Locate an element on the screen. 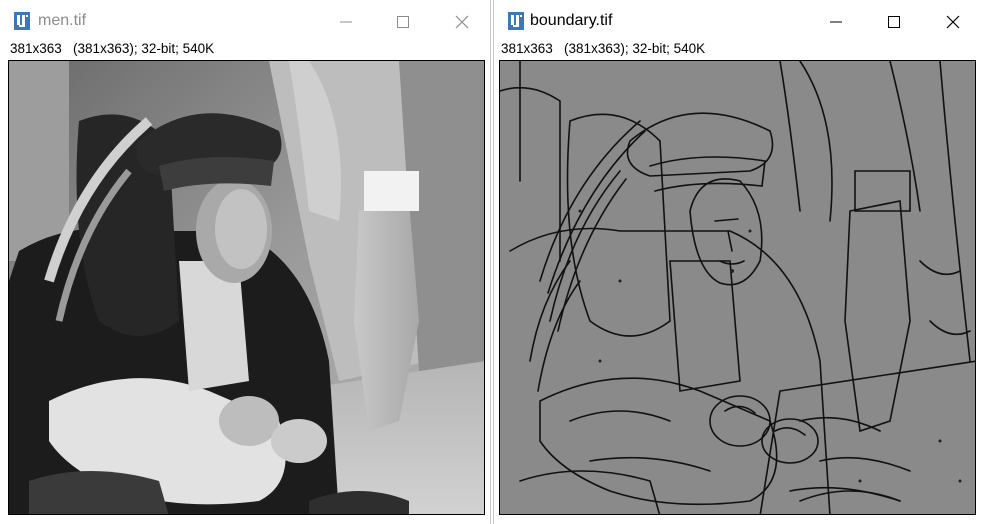  title-bar: men.tif is located at coordinates (245, 20).